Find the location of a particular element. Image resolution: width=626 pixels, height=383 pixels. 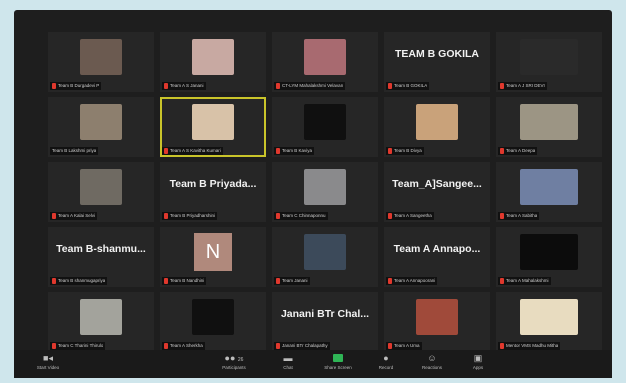

record-button: ● Record is located at coordinates (386, 364).